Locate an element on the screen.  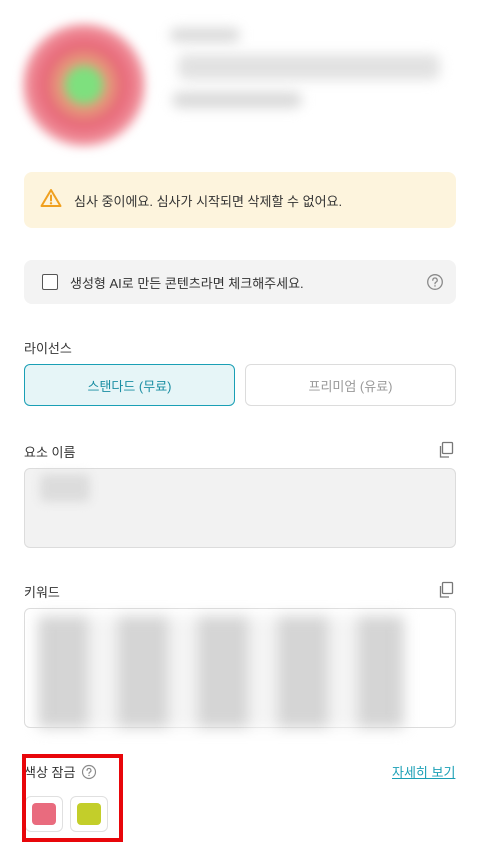
element-name-blurred-value is located at coordinates (65, 488).